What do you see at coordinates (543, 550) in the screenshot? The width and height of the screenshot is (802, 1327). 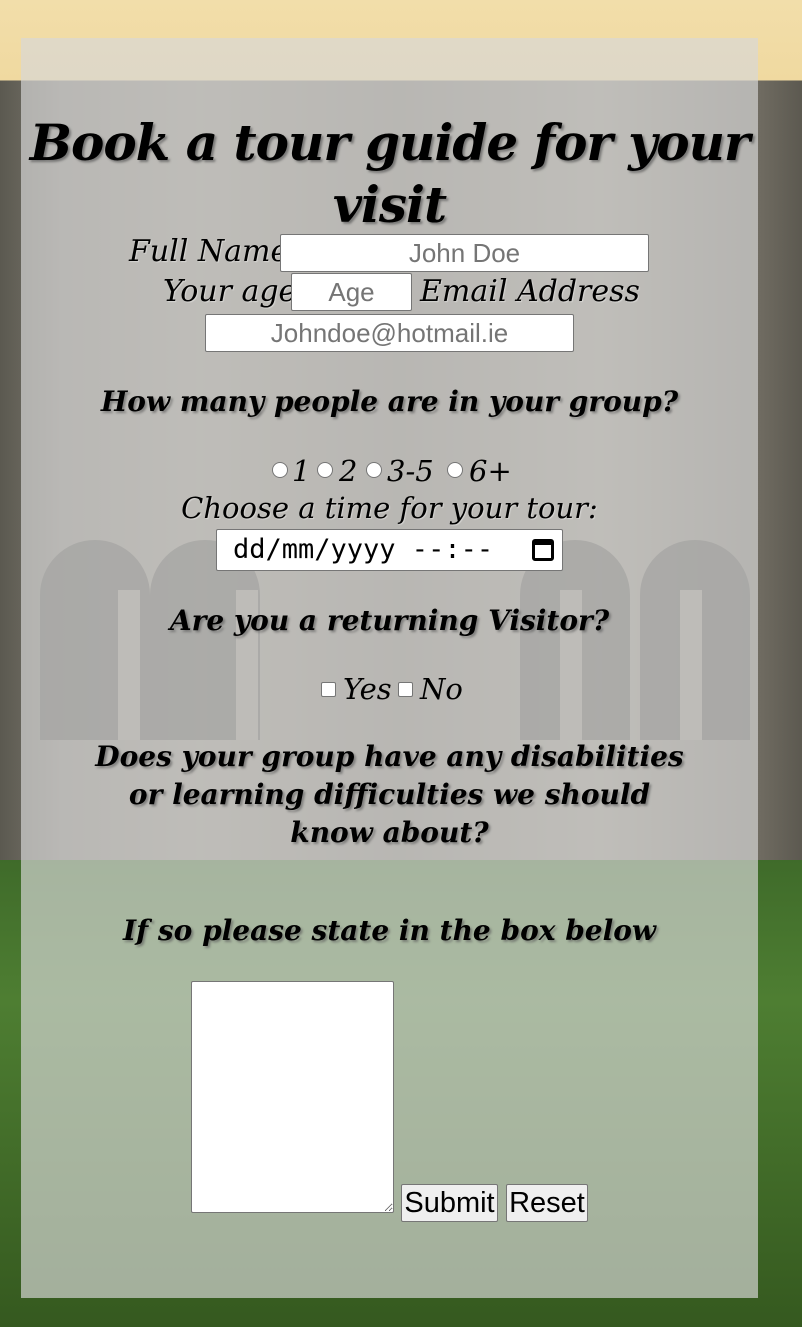 I see `calendar-icon` at bounding box center [543, 550].